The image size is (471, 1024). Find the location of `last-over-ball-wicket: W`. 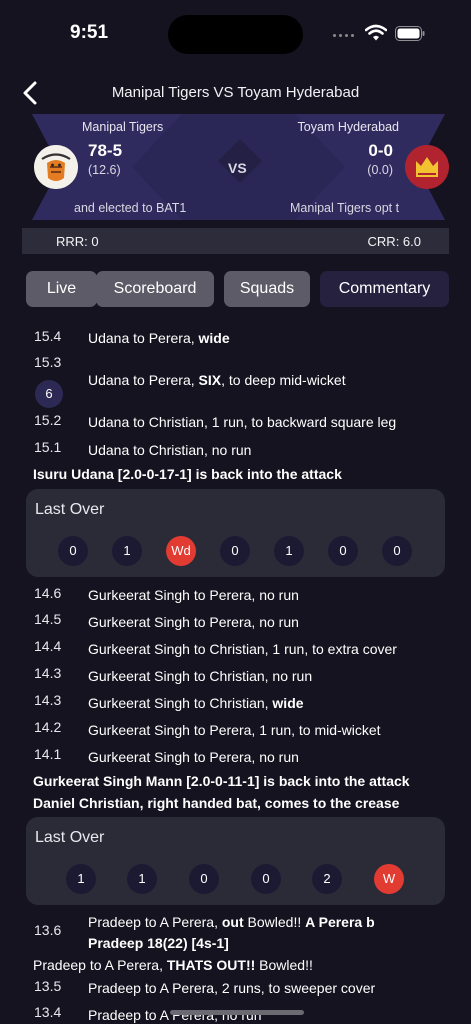

last-over-ball-wicket: W is located at coordinates (389, 879).